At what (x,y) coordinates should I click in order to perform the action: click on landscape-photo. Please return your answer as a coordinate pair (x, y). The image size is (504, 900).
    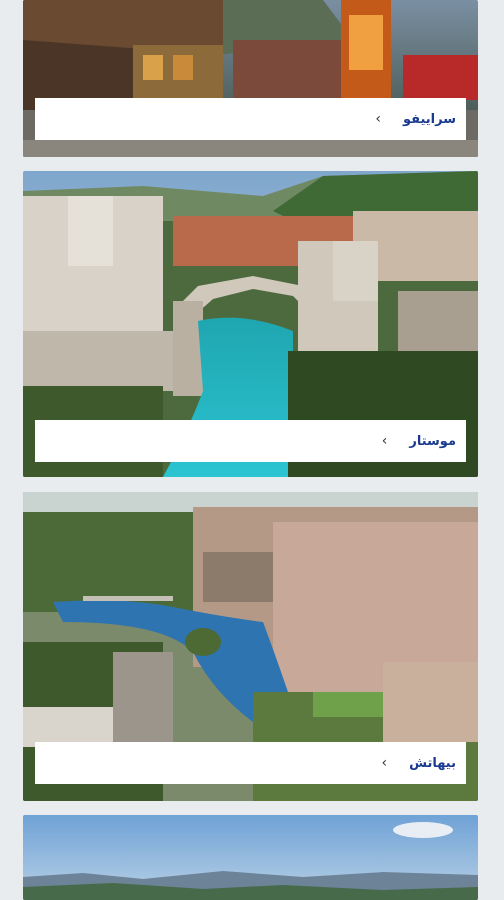
    Looking at the image, I should click on (250, 857).